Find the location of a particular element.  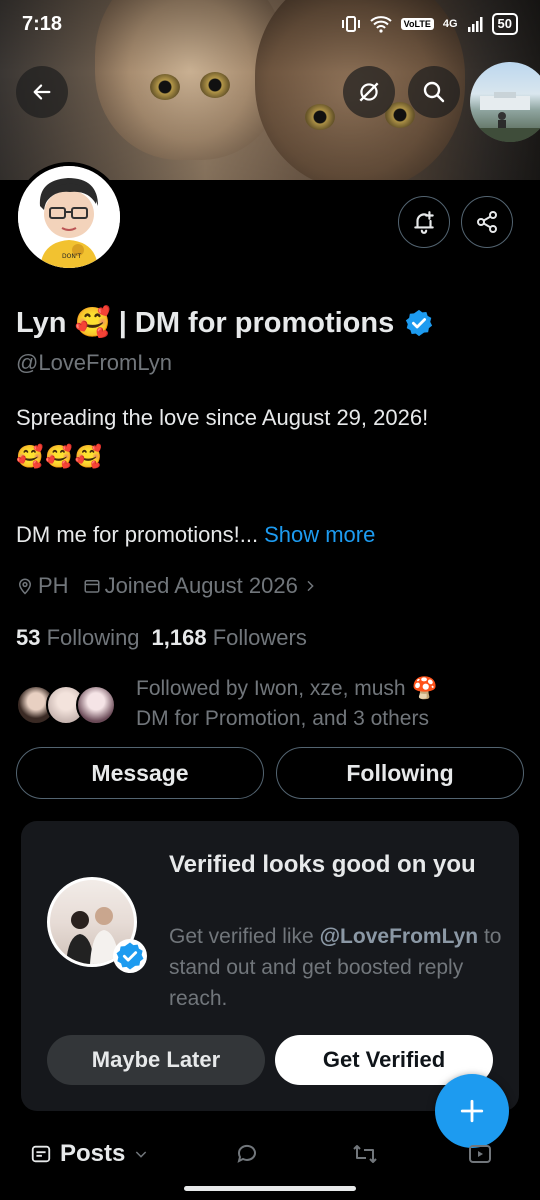

bio-line-2: DM me for promotions!... Show more is located at coordinates (195, 535).